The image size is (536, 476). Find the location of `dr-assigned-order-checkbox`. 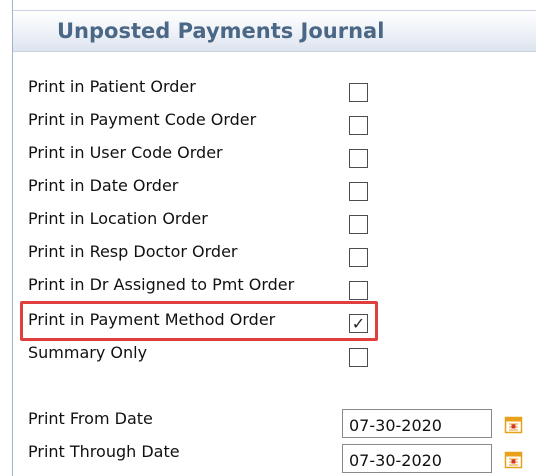

dr-assigned-order-checkbox is located at coordinates (358, 290).